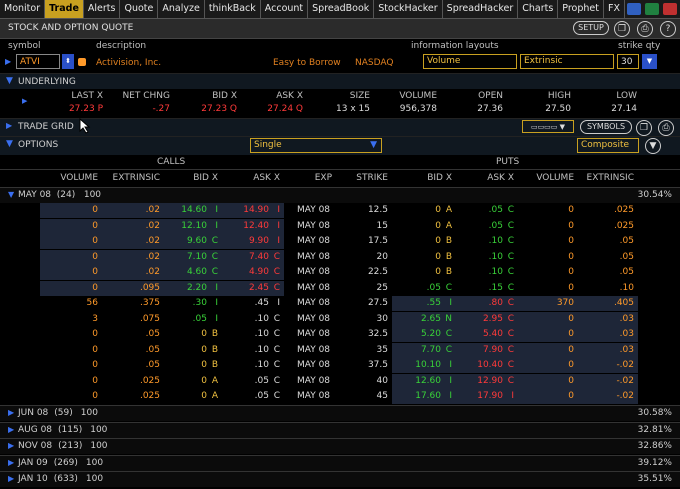 The image size is (680, 489). I want to click on option-cell-pask: .80 C, so click(487, 303).